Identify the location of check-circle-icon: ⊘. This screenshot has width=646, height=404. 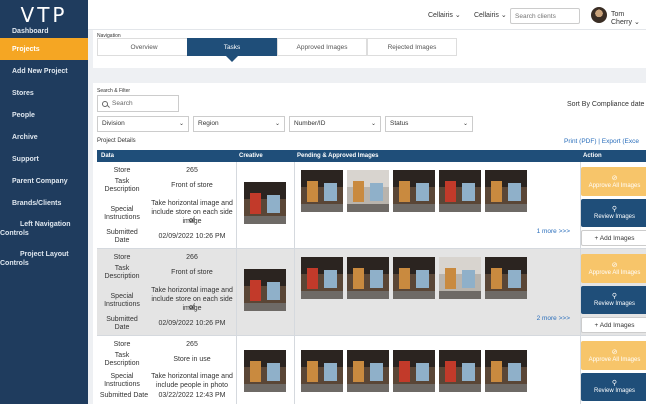
(614, 265).